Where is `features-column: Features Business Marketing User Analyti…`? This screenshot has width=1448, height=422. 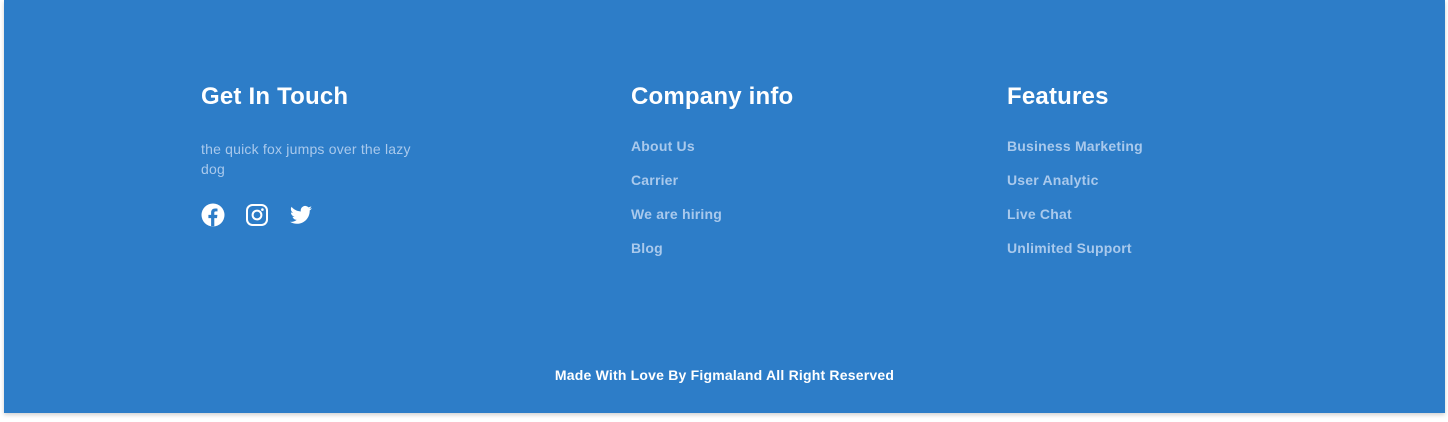 features-column: Features Business Marketing User Analyti… is located at coordinates (1137, 177).